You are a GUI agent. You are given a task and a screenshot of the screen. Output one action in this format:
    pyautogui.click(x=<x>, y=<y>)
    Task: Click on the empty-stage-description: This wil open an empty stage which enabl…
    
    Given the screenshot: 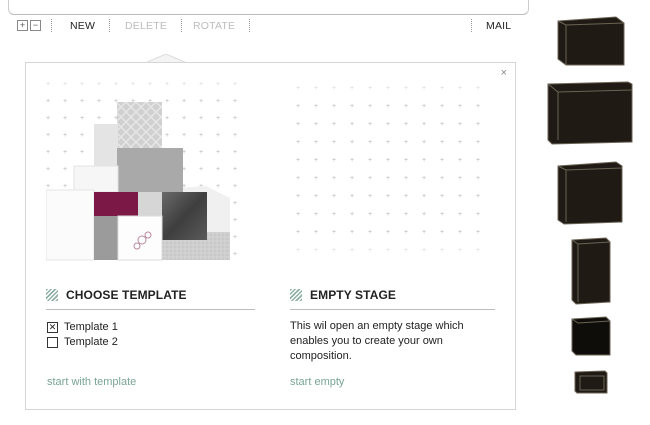 What is the action you would take?
    pyautogui.click(x=377, y=341)
    